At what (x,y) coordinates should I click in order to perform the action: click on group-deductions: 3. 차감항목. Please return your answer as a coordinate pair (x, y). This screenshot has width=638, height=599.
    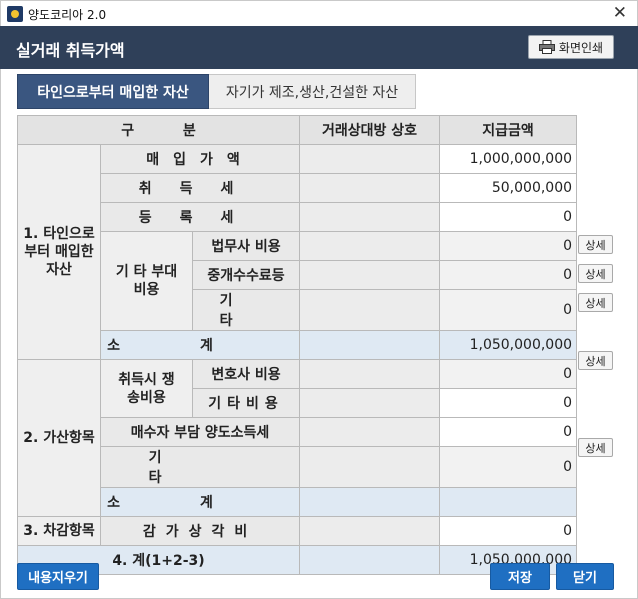
    Looking at the image, I should click on (59, 531).